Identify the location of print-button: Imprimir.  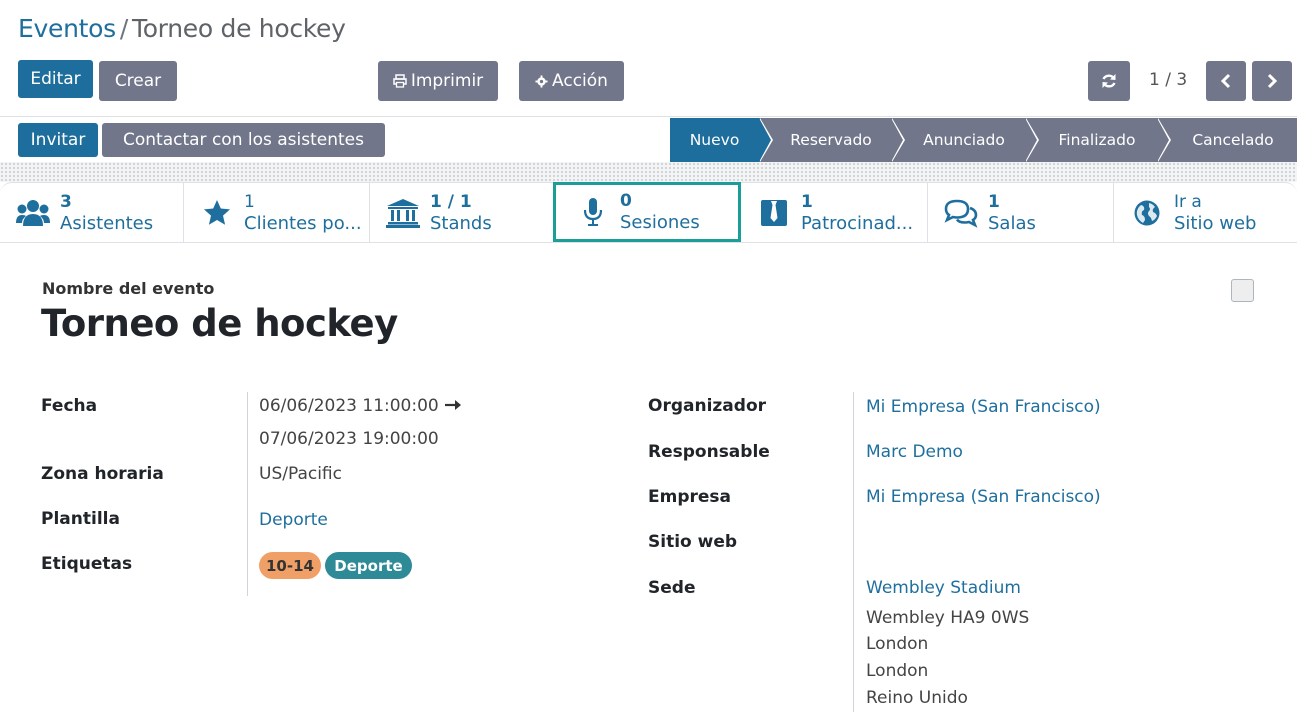
(438, 81).